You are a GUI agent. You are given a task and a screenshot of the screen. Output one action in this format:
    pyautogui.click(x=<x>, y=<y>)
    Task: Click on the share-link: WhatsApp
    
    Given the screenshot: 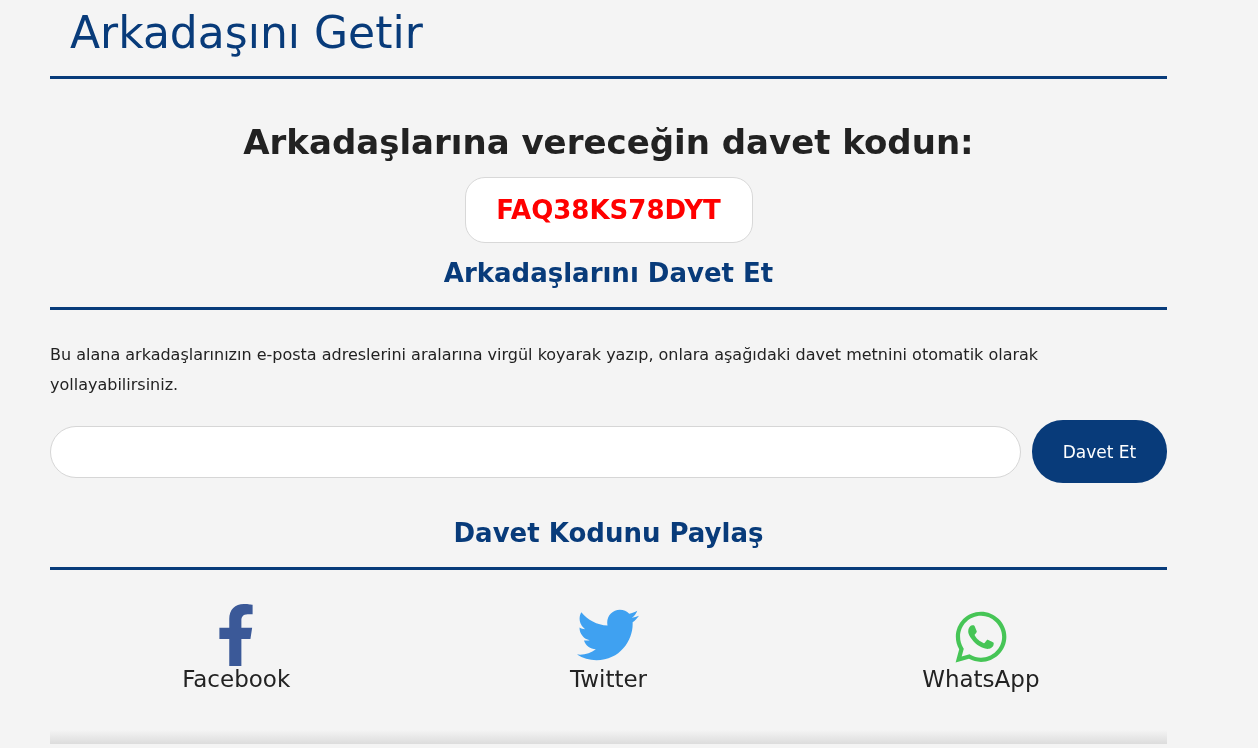 What is the action you would take?
    pyautogui.click(x=981, y=646)
    